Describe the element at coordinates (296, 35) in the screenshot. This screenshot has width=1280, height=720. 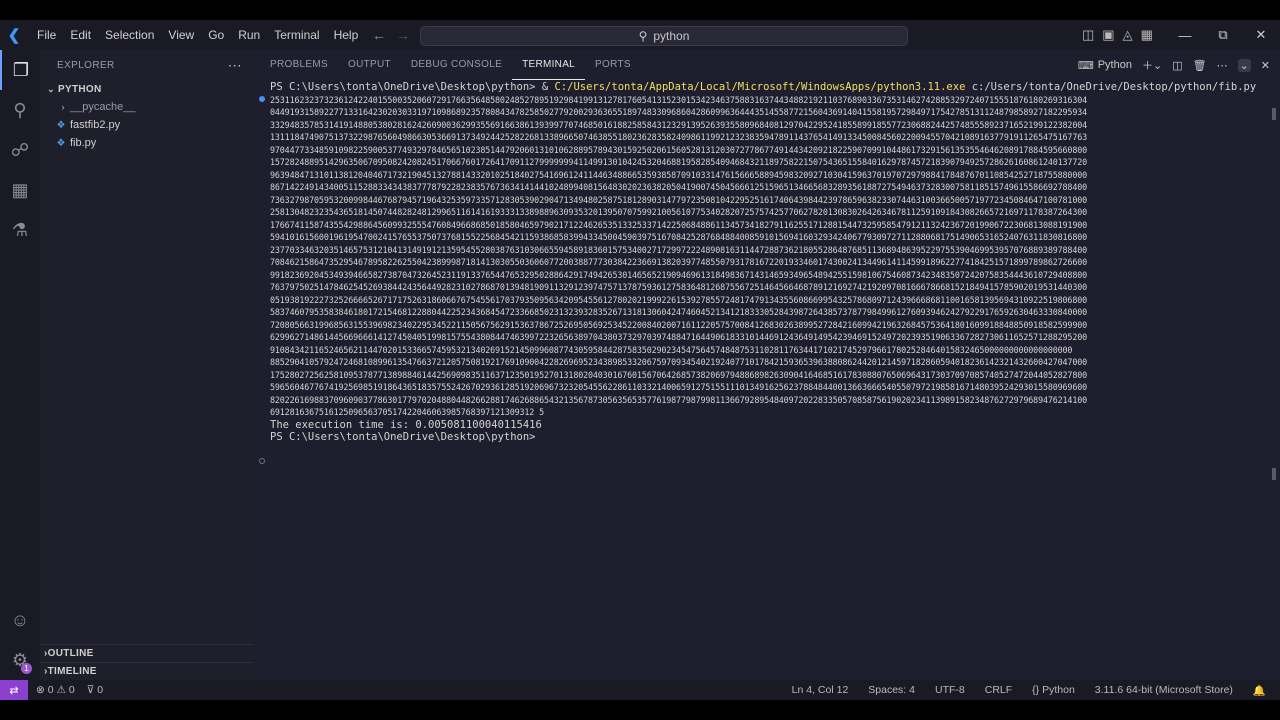
I see `menu-terminal: Terminal` at that location.